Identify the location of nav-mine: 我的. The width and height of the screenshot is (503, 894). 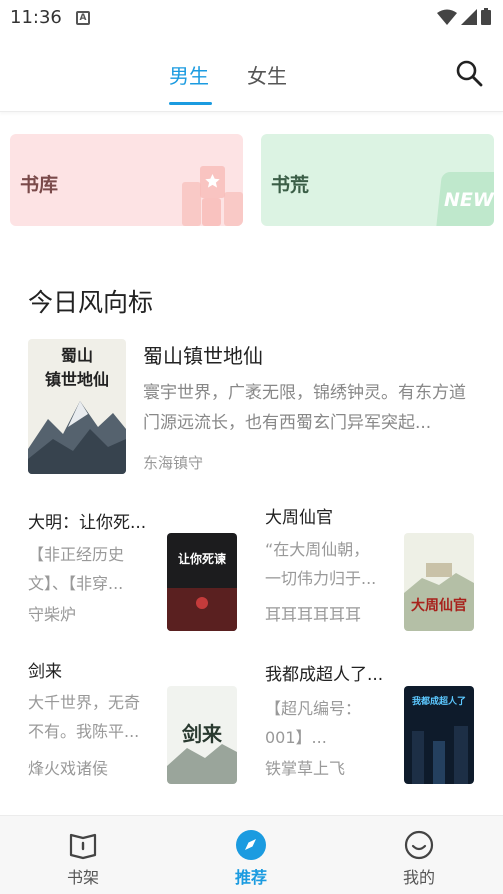
(419, 855).